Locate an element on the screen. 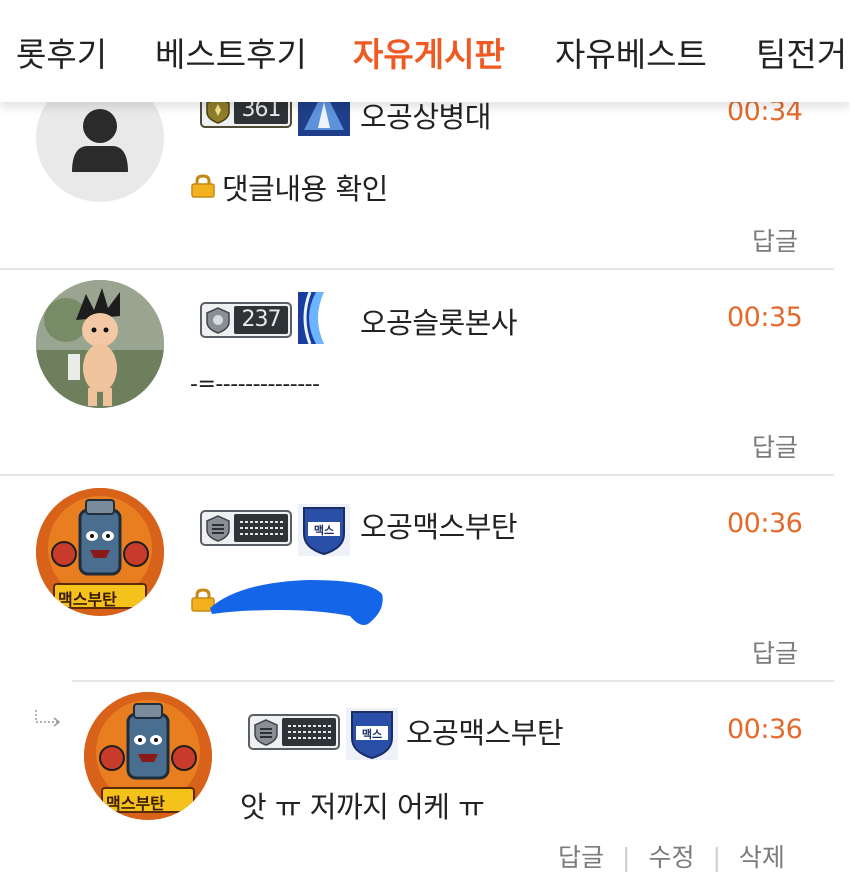 The height and width of the screenshot is (874, 850). comment-actions: 답글 | 수정 | 삭제 is located at coordinates (671, 856).